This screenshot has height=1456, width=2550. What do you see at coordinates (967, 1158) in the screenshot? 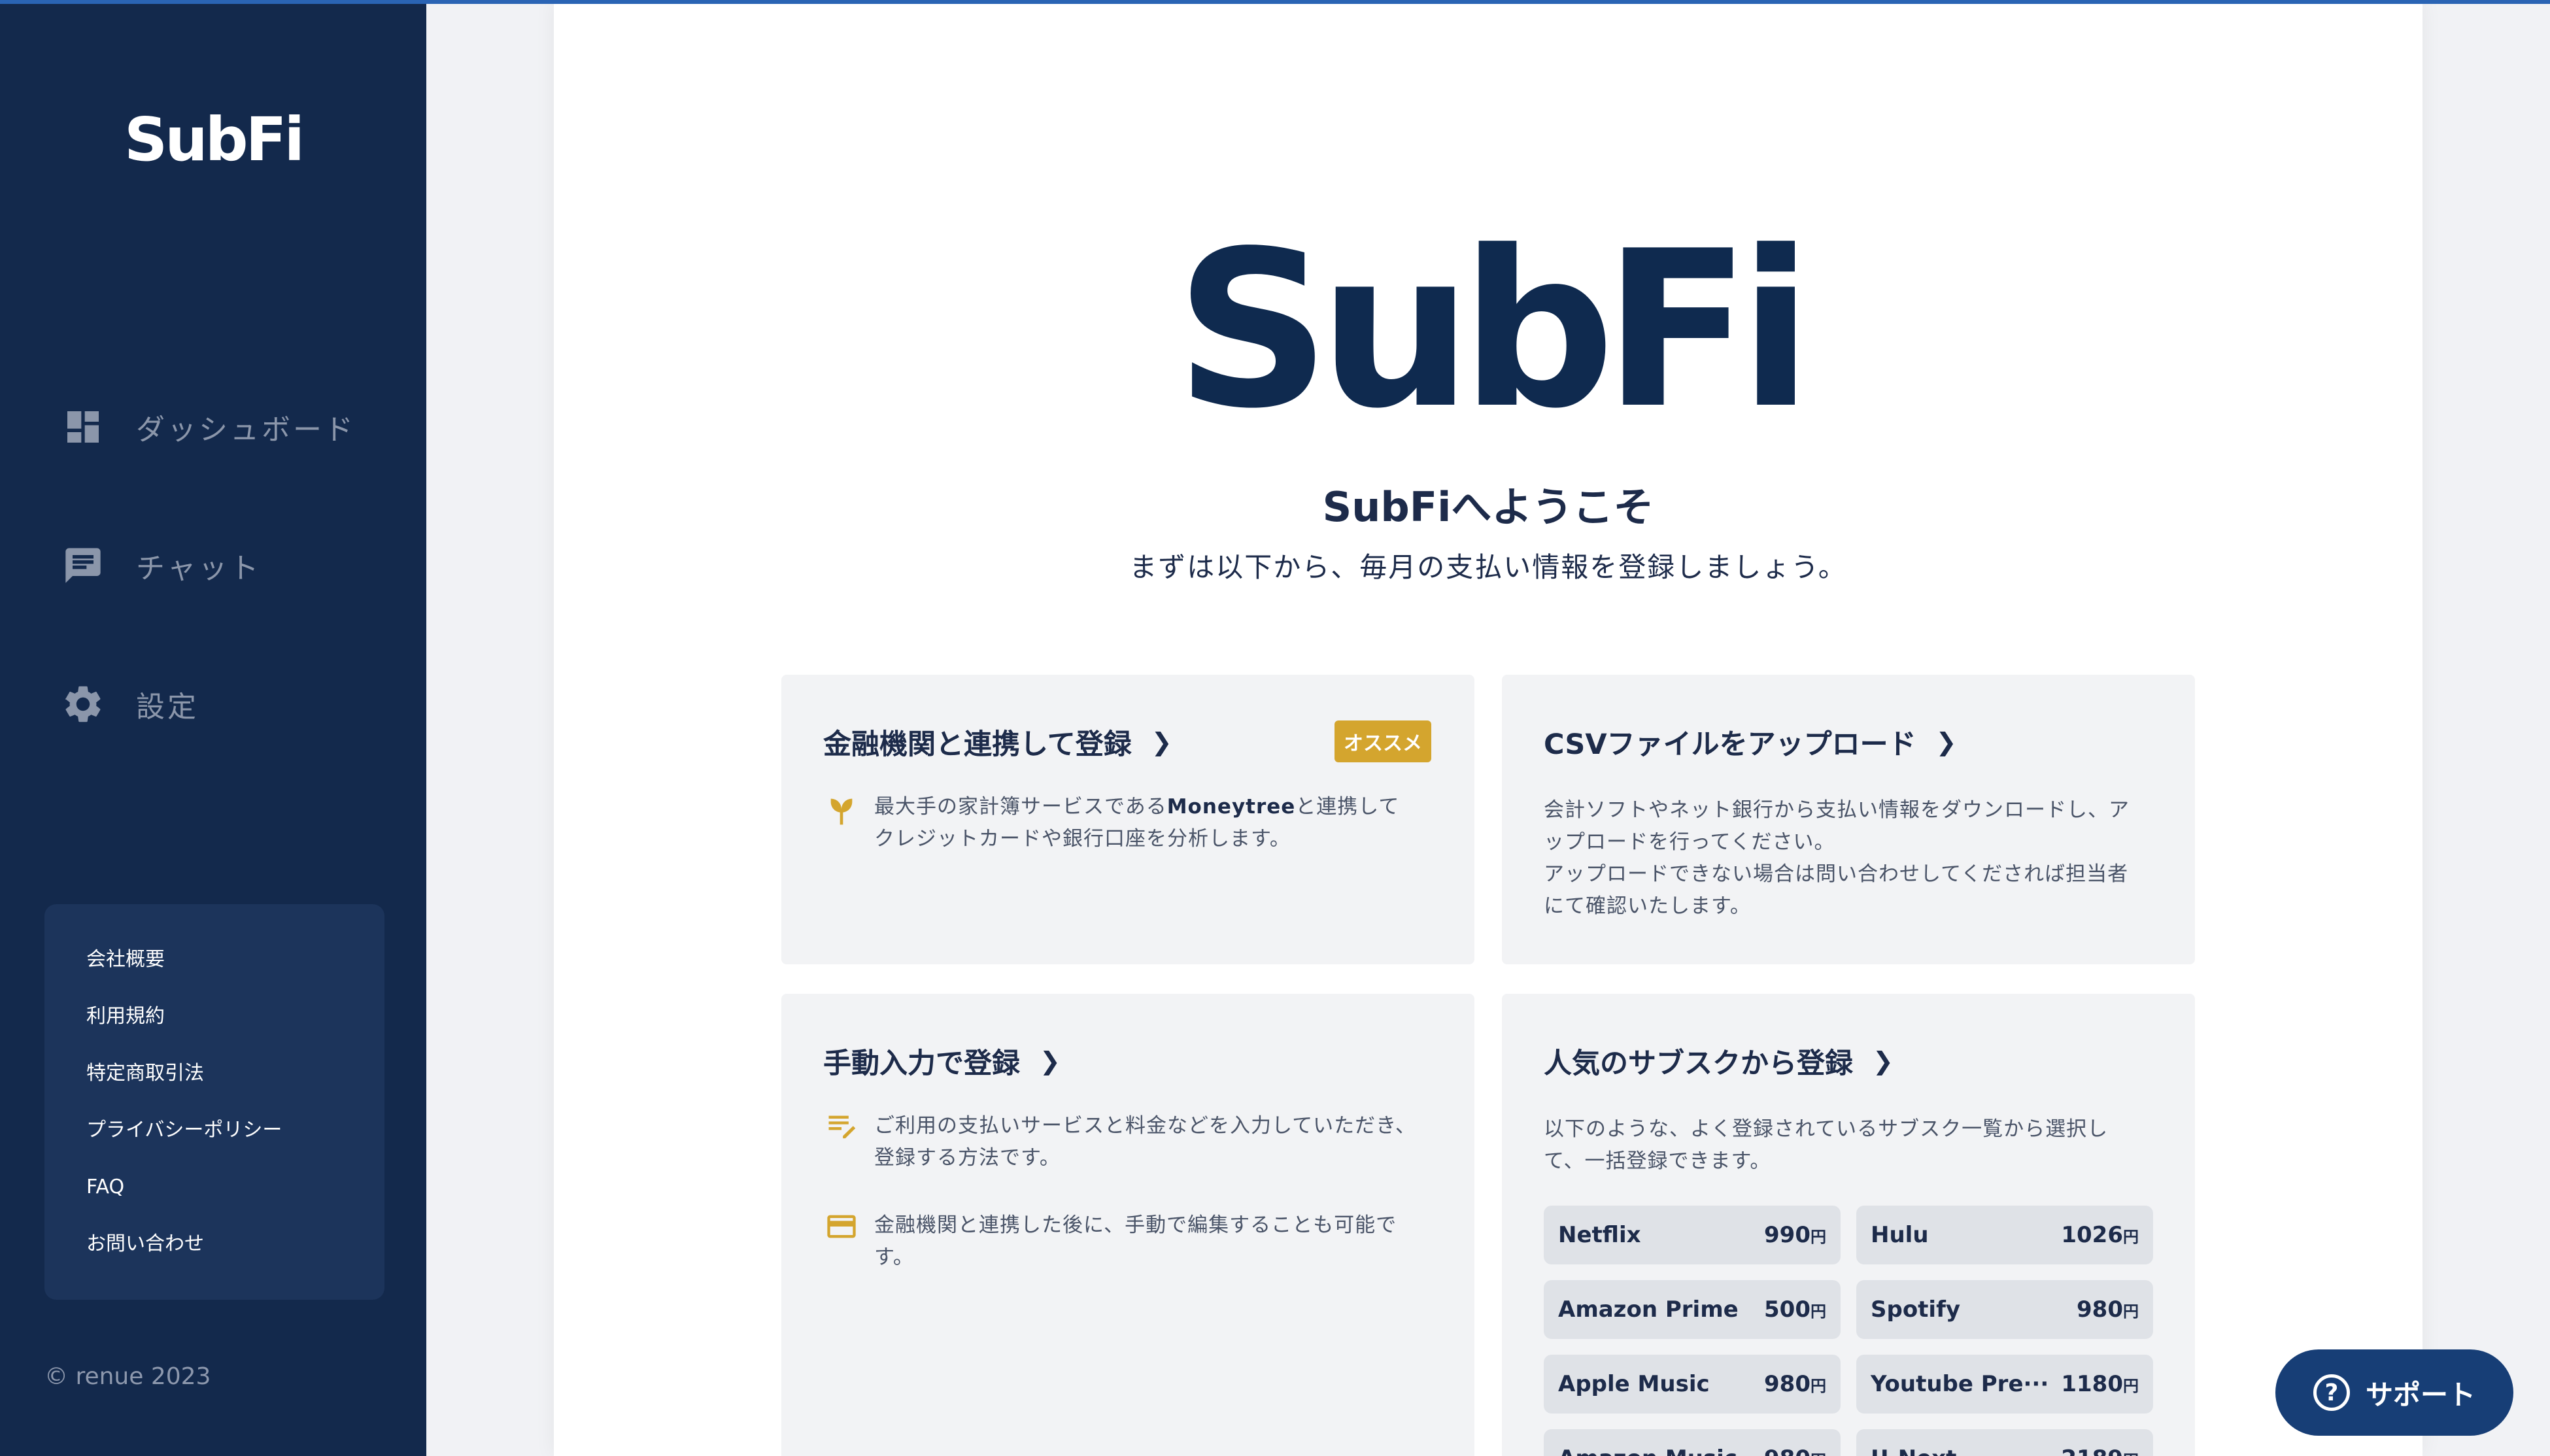
I see `desc-line: 登録する方法です。` at bounding box center [967, 1158].